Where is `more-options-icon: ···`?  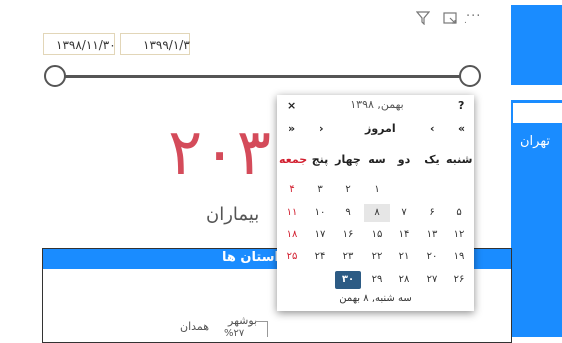
more-options-icon: ··· is located at coordinates (473, 16).